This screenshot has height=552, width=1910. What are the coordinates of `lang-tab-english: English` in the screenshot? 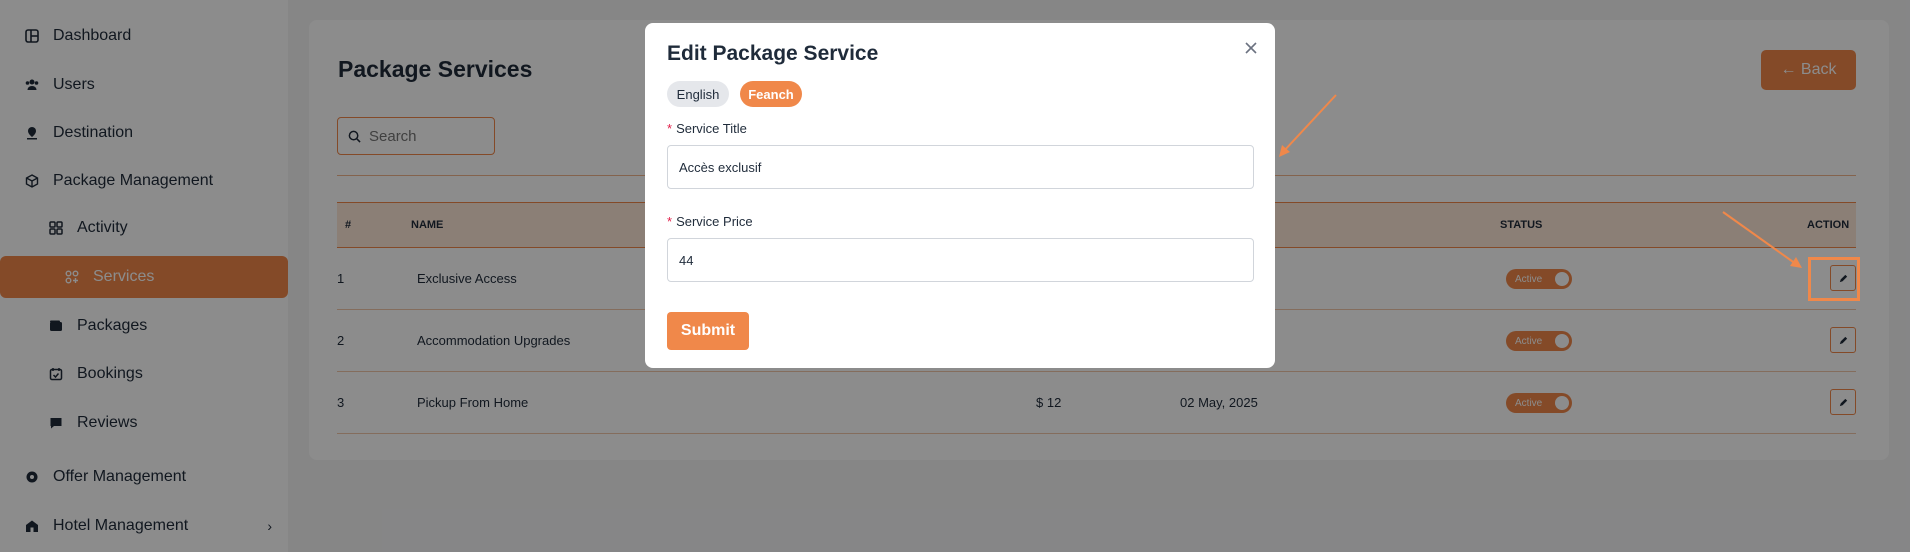 It's located at (698, 94).